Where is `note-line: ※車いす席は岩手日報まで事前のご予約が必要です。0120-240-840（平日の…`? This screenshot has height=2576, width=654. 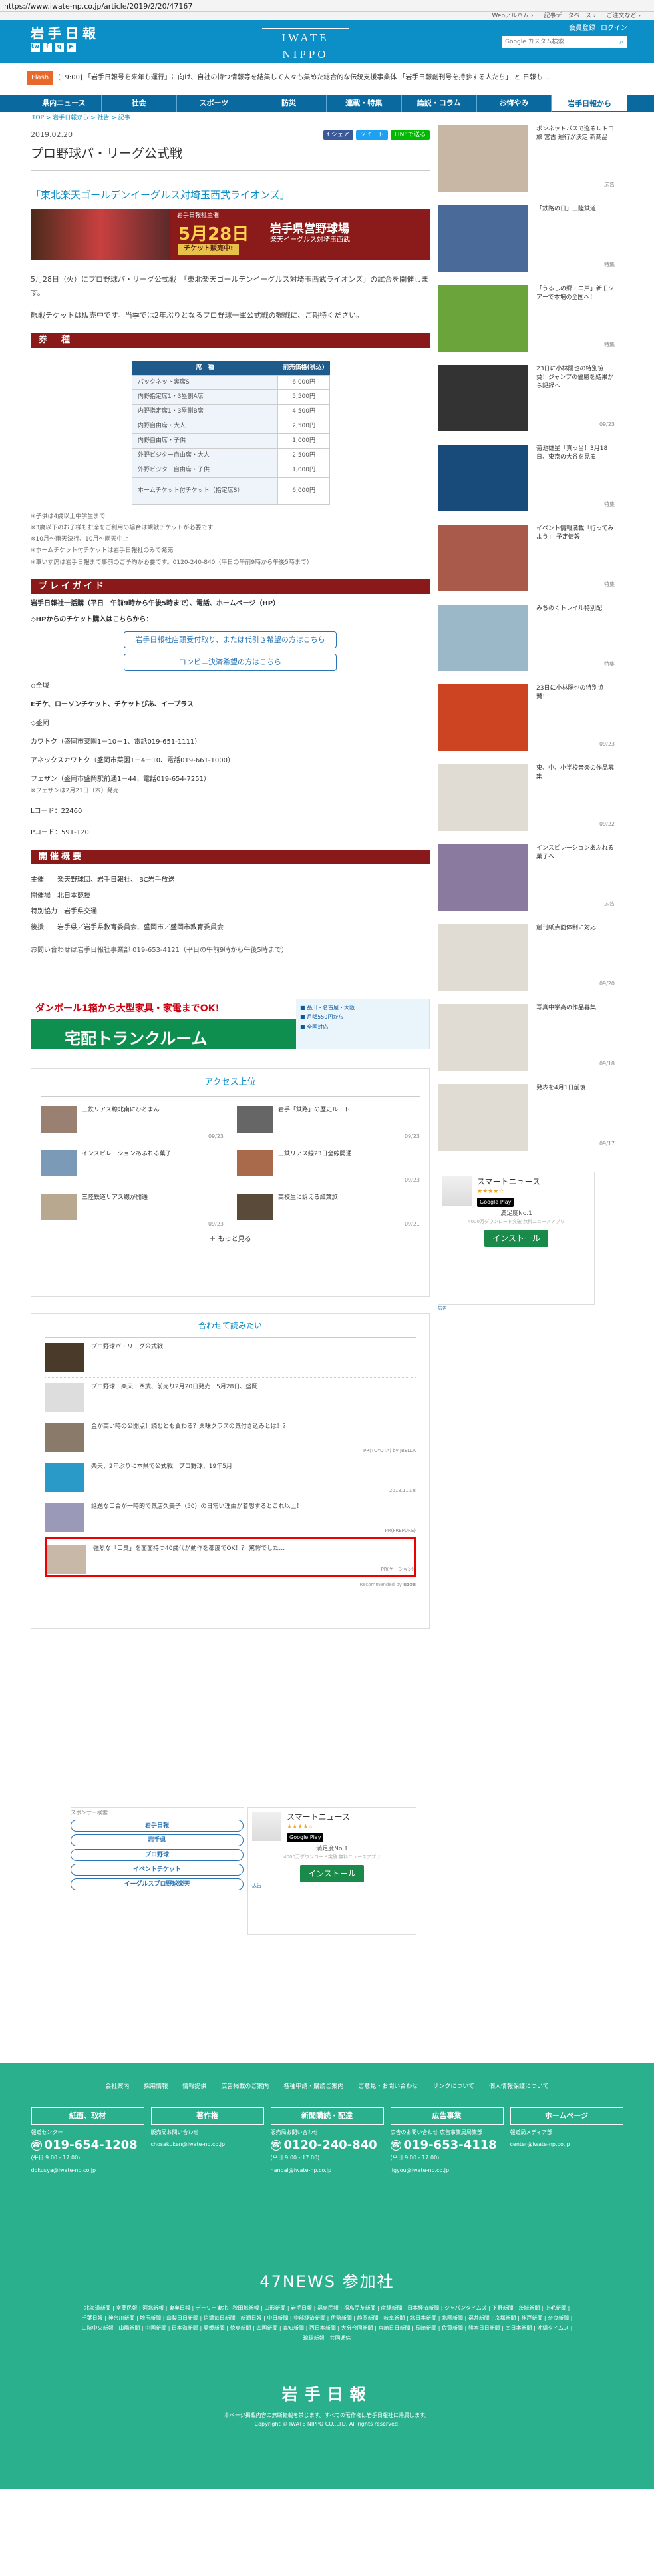 note-line: ※車いす席は岩手日報まで事前のご予約が必要です。0120-240-840（平日の… is located at coordinates (172, 562).